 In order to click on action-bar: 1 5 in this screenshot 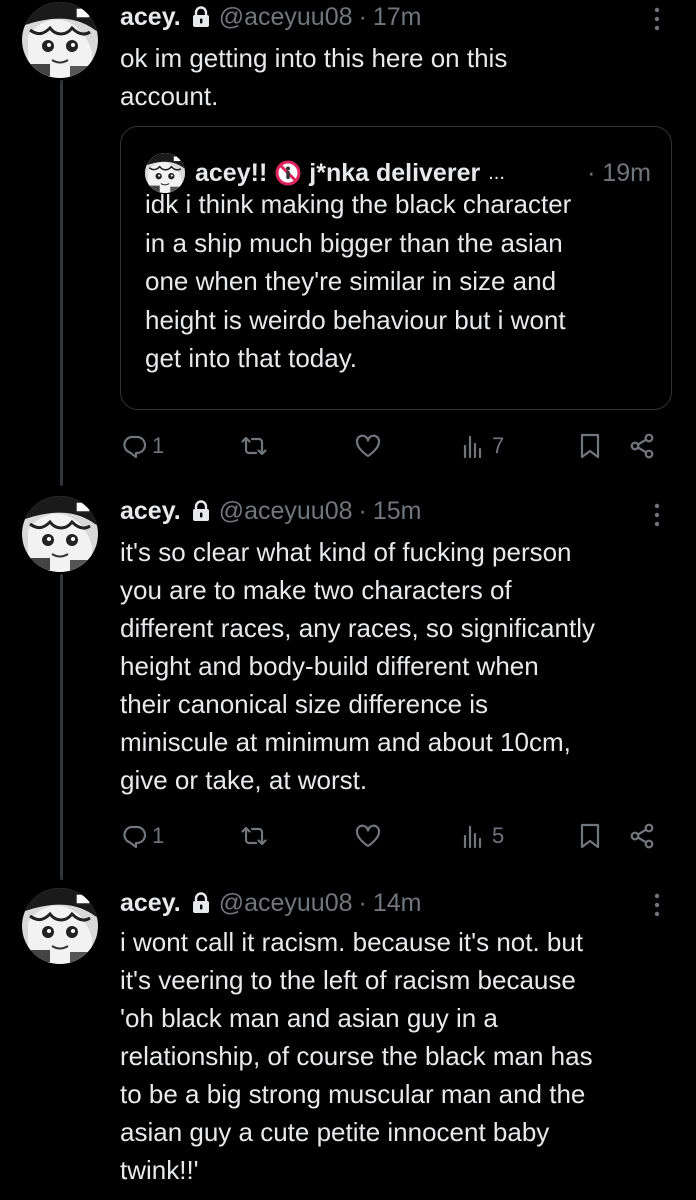, I will do `click(390, 836)`.